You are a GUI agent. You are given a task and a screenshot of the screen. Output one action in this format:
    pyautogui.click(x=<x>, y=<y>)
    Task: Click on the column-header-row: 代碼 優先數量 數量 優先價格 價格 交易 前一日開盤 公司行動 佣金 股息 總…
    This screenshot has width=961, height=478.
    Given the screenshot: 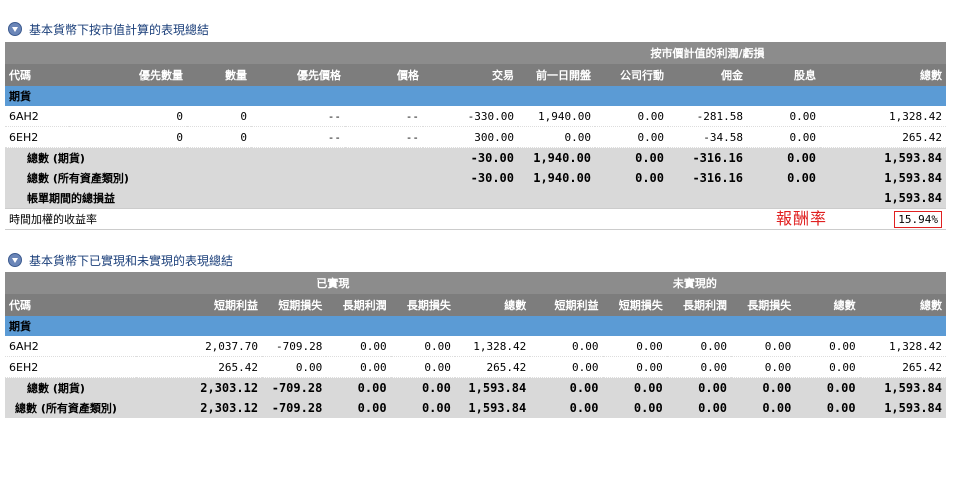 What is the action you would take?
    pyautogui.click(x=476, y=75)
    